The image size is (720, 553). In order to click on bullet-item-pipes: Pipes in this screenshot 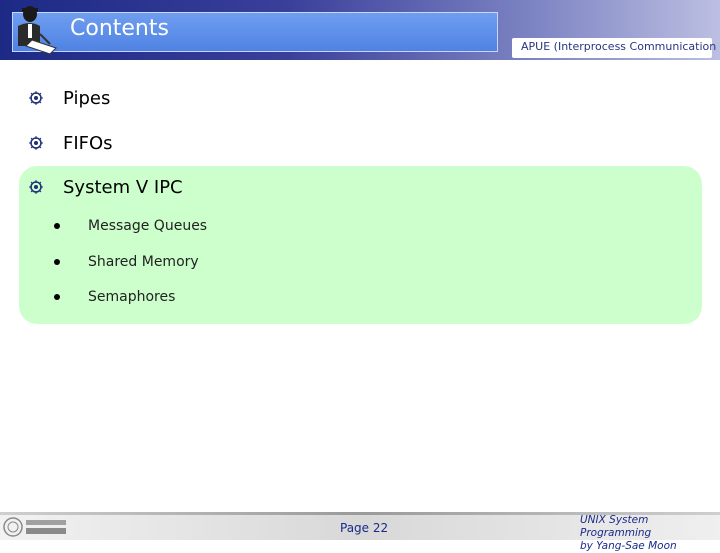, I will do `click(69, 98)`.